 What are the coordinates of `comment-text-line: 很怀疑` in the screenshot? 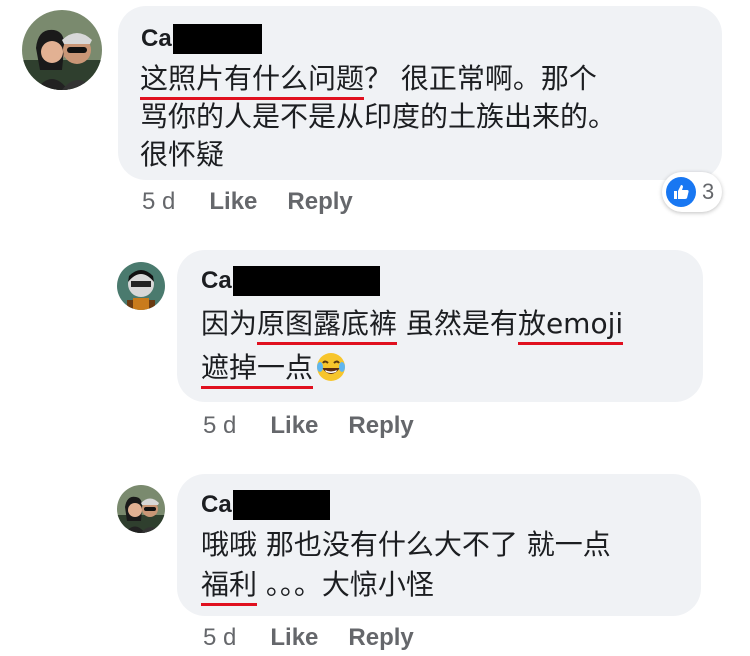 It's located at (182, 154).